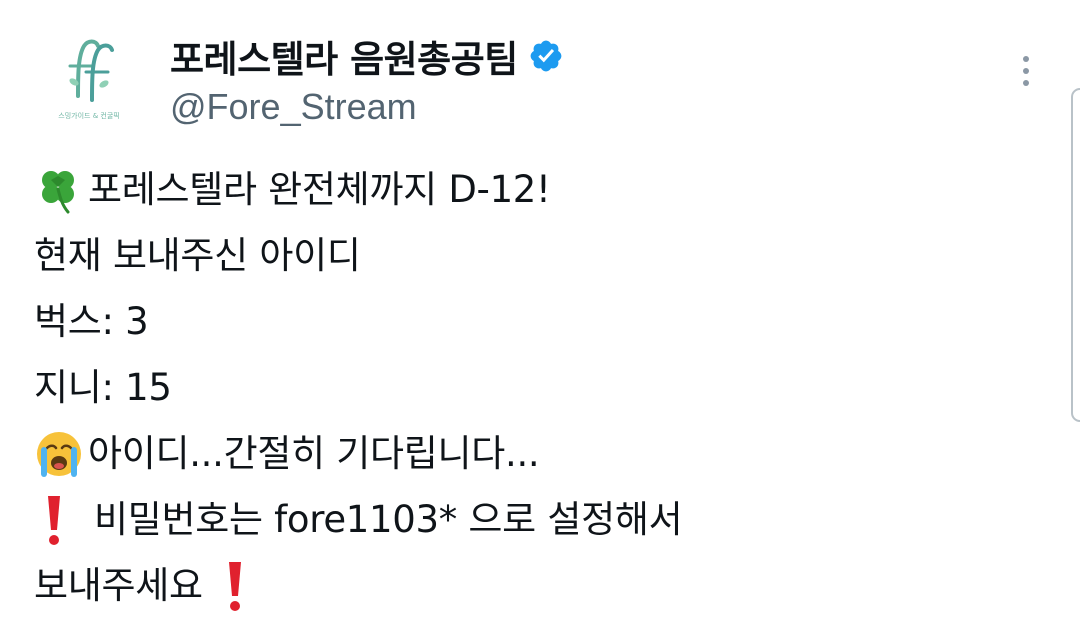 This screenshot has height=638, width=1080. What do you see at coordinates (546, 56) in the screenshot?
I see `verified-badge-icon` at bounding box center [546, 56].